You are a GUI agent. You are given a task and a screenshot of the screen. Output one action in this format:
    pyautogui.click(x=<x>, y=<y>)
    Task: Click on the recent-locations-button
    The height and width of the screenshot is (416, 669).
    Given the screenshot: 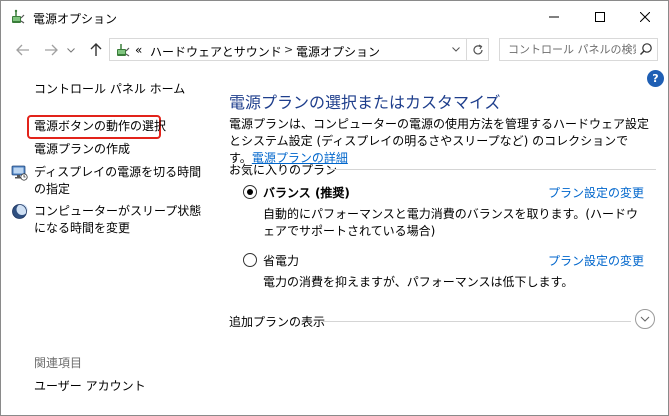 What is the action you would take?
    pyautogui.click(x=71, y=50)
    